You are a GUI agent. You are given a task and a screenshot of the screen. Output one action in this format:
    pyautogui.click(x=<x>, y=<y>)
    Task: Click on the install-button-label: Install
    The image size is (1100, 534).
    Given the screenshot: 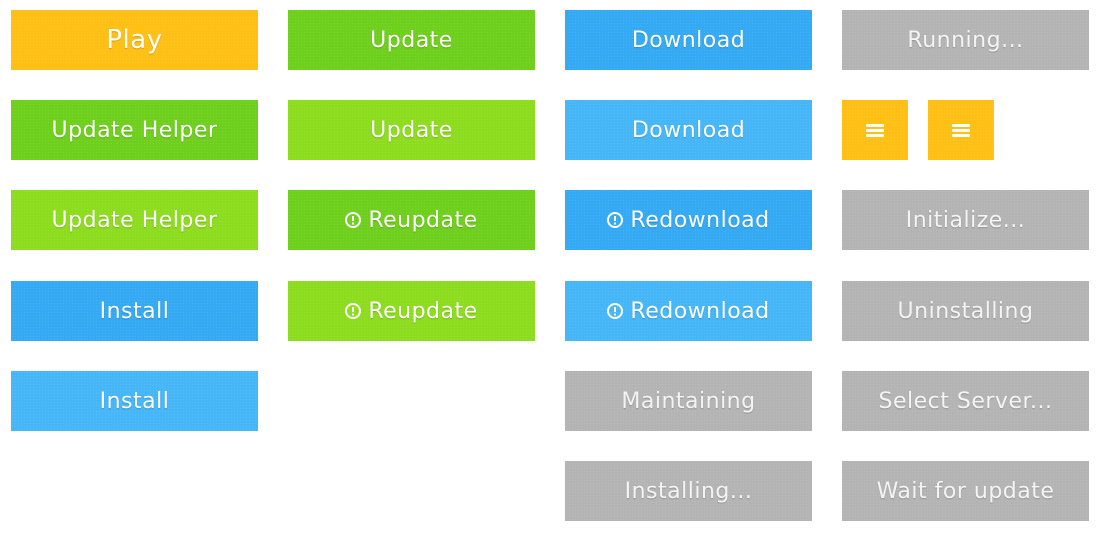 What is the action you would take?
    pyautogui.click(x=134, y=311)
    